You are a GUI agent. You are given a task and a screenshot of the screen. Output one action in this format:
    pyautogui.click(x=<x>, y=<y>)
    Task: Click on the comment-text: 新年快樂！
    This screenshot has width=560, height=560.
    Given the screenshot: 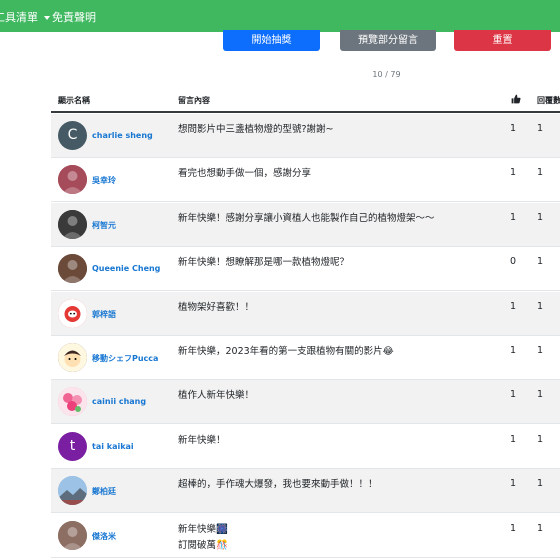 What is the action you would take?
    pyautogui.click(x=202, y=440)
    